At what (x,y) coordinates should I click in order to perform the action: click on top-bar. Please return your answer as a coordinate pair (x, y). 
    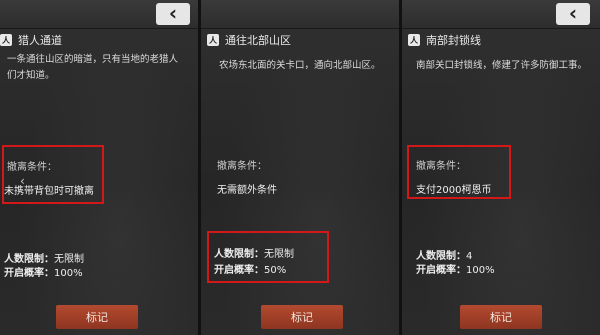
    Looking at the image, I should click on (300, 14).